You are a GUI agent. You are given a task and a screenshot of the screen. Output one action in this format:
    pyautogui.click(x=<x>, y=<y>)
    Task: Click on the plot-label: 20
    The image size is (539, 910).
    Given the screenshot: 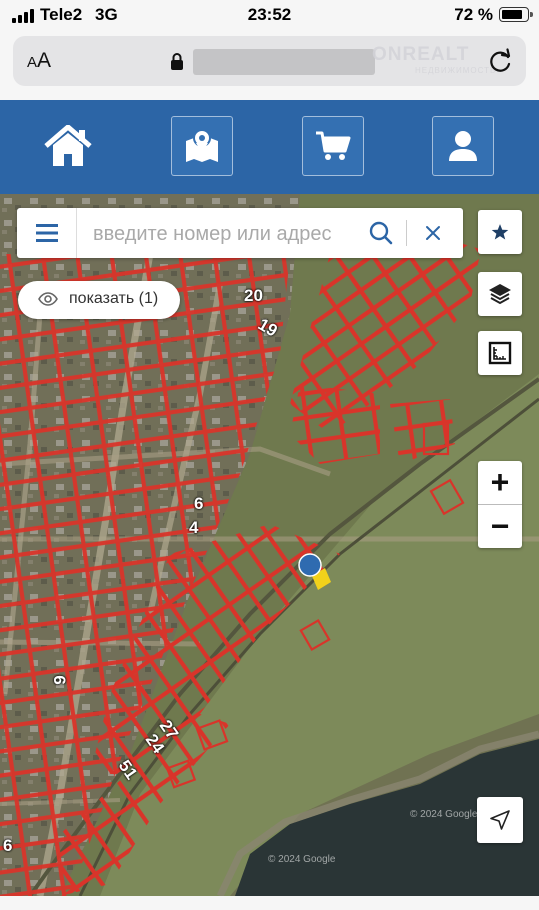 What is the action you would take?
    pyautogui.click(x=253, y=295)
    